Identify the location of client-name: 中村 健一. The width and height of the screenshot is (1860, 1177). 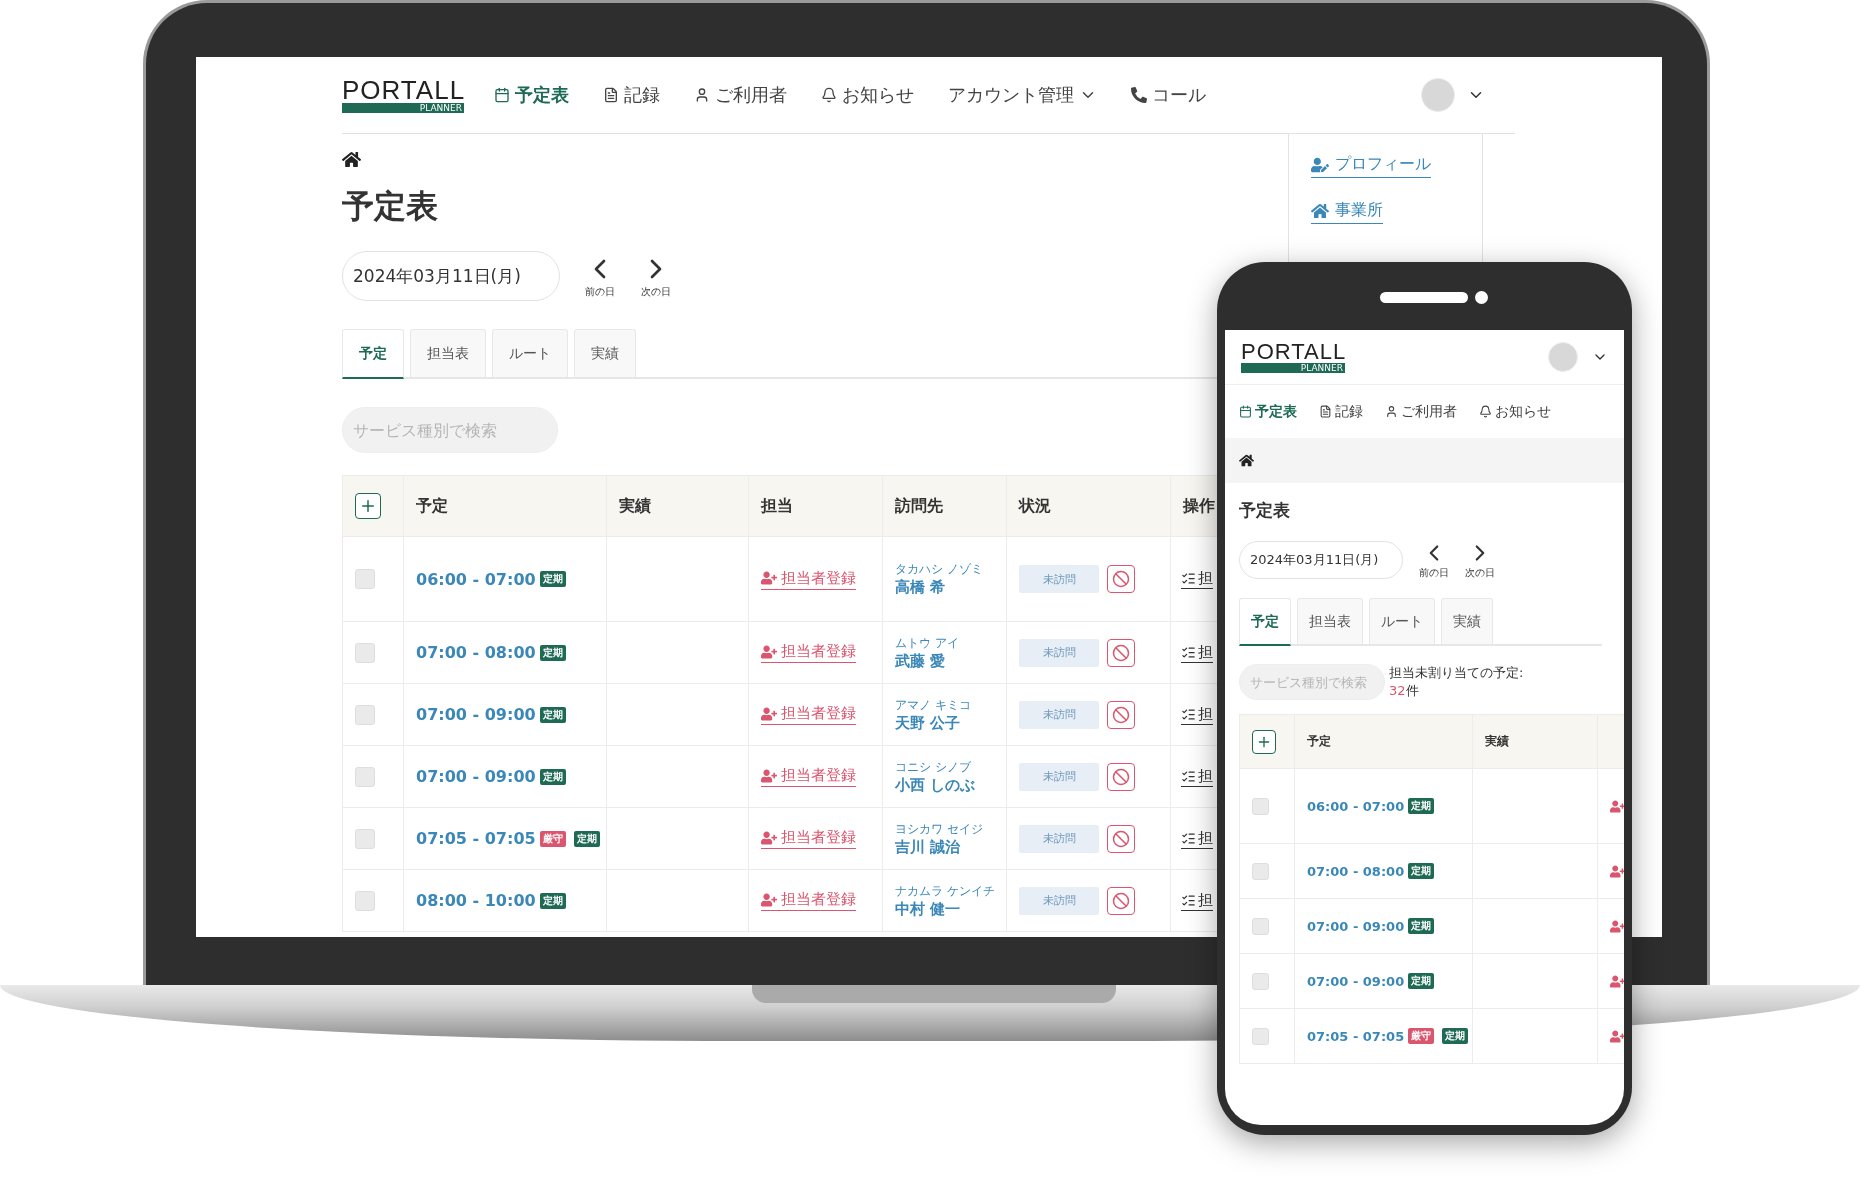
(945, 909).